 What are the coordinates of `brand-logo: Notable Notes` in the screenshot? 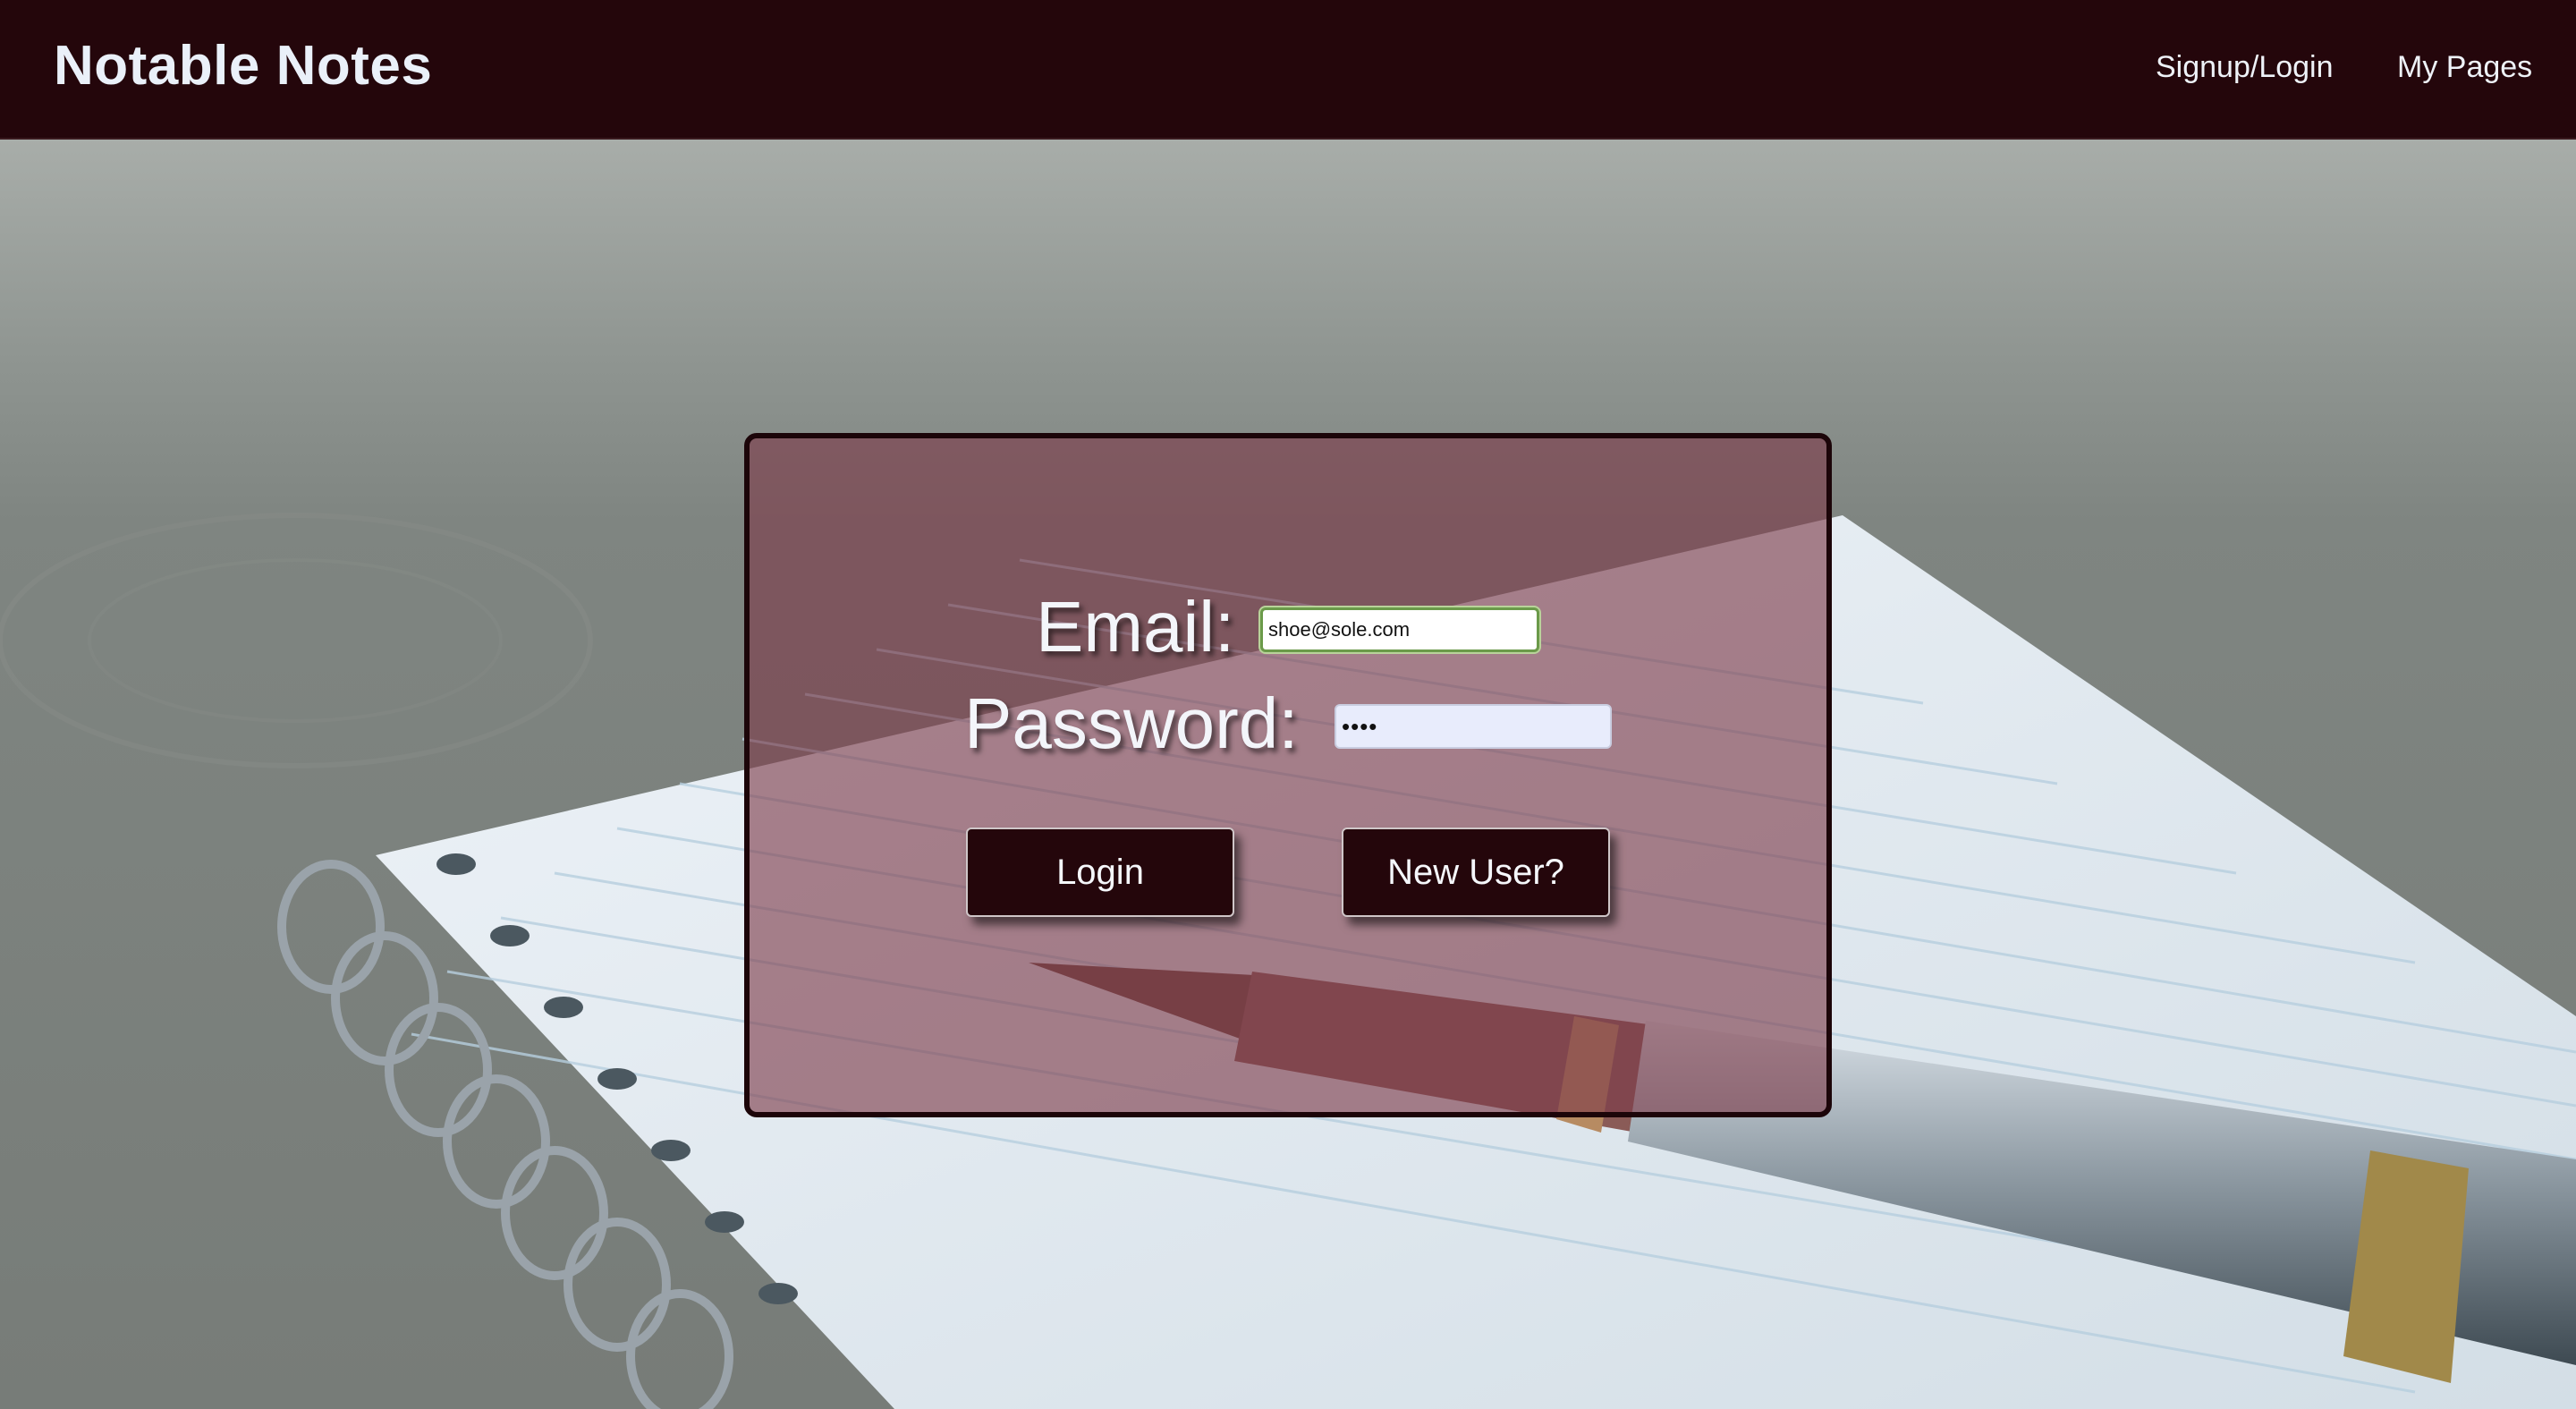 It's located at (243, 66).